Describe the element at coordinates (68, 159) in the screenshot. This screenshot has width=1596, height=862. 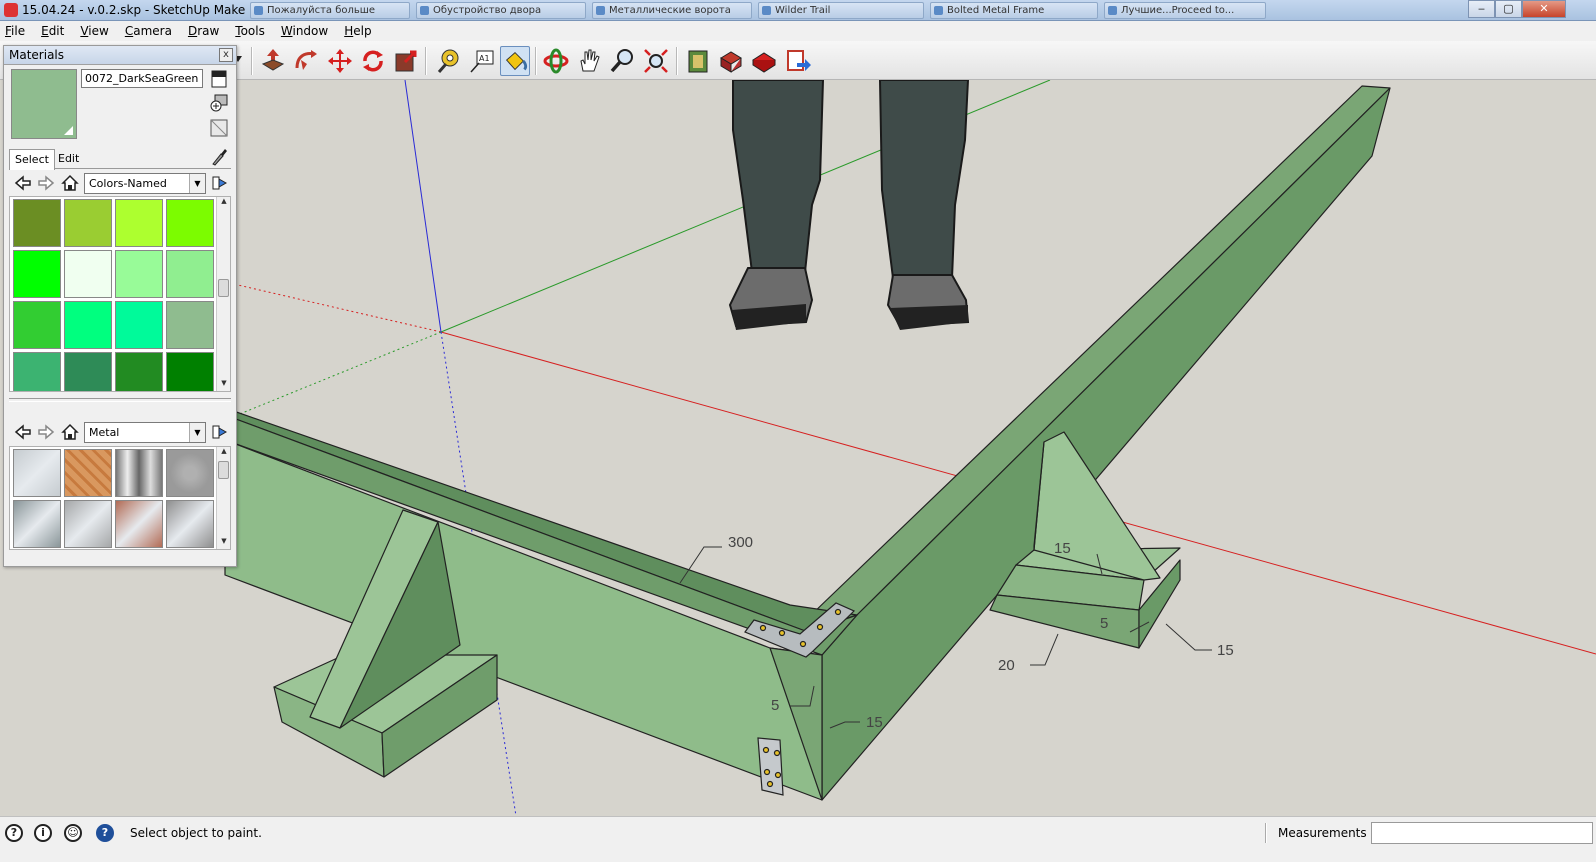
I see `tab-edit: Edit` at that location.